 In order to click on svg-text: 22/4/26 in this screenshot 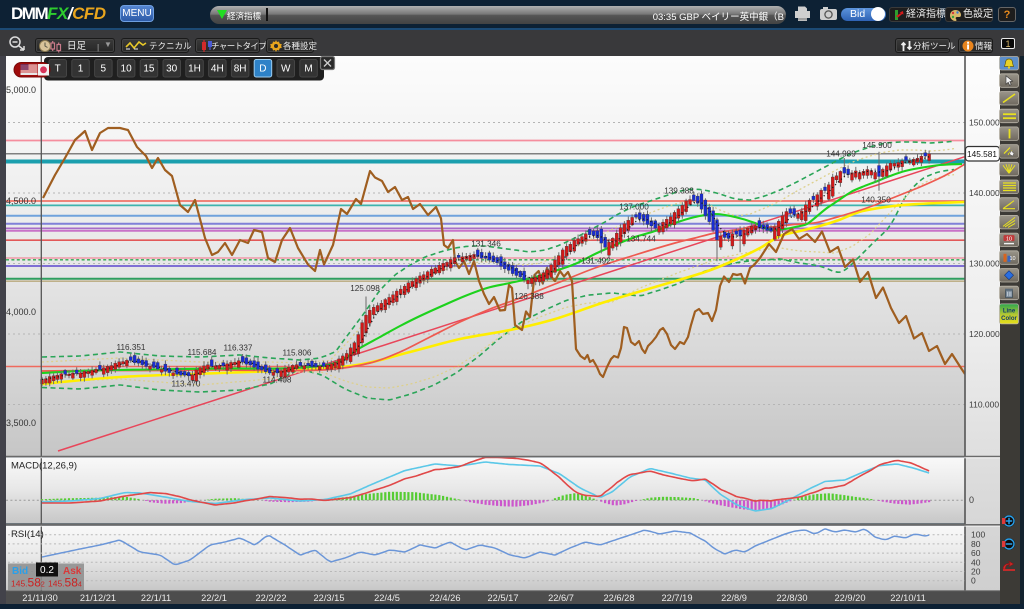, I will do `click(444, 598)`.